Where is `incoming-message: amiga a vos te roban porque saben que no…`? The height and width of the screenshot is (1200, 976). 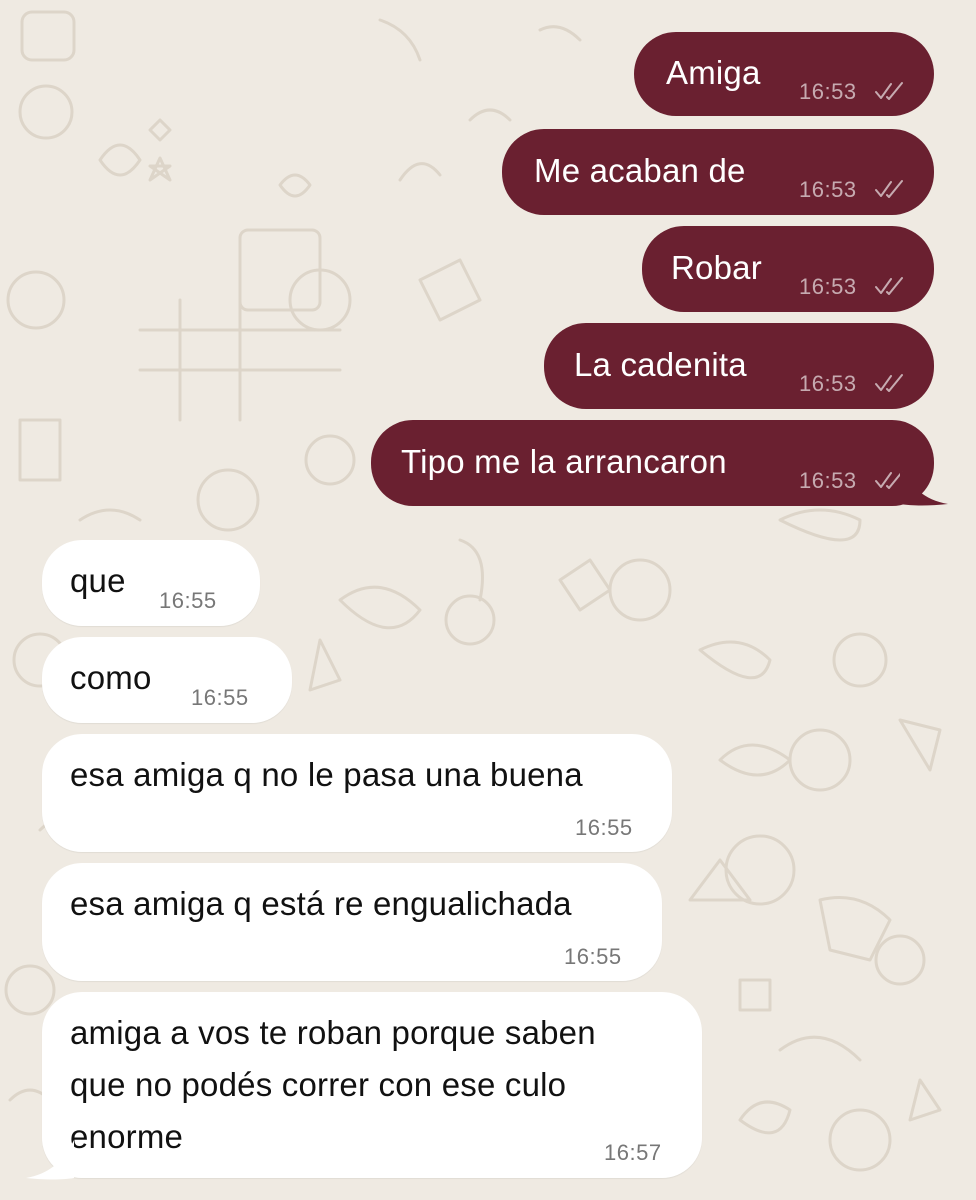 incoming-message: amiga a vos te roban porque saben que no… is located at coordinates (372, 1085).